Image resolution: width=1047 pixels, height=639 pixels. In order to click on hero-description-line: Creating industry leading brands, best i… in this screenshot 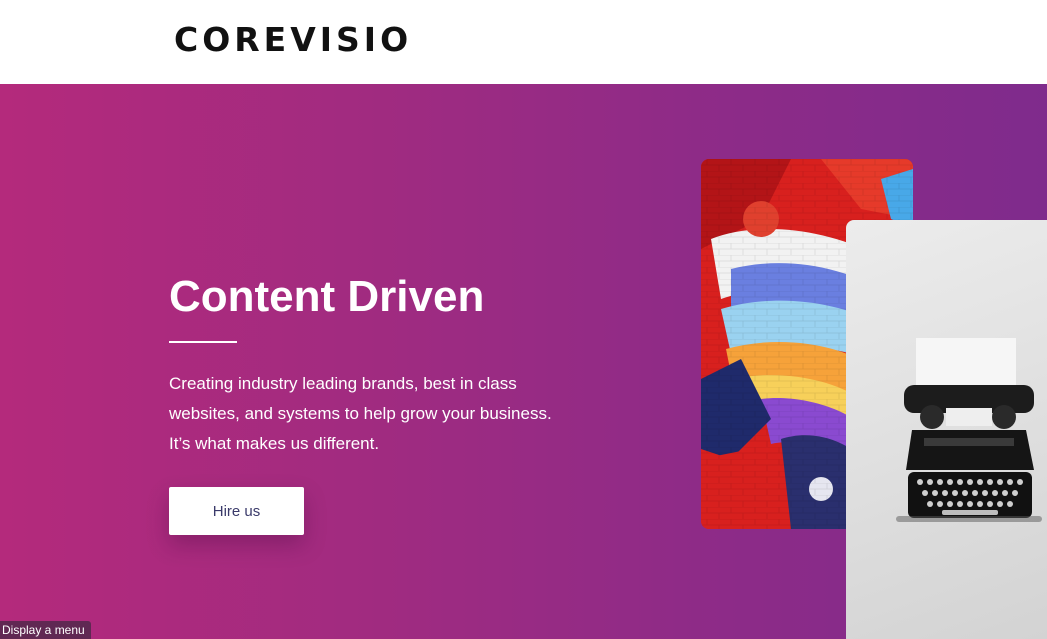, I will do `click(343, 383)`.